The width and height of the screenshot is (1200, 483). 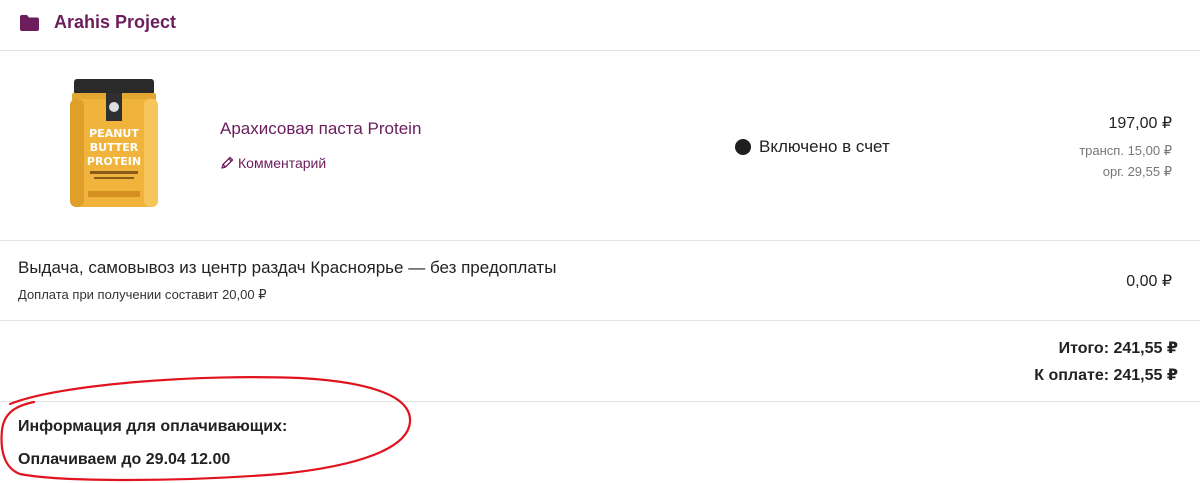 I want to click on transport-fee: трансп. 15,00 ₽, so click(x=1125, y=150).